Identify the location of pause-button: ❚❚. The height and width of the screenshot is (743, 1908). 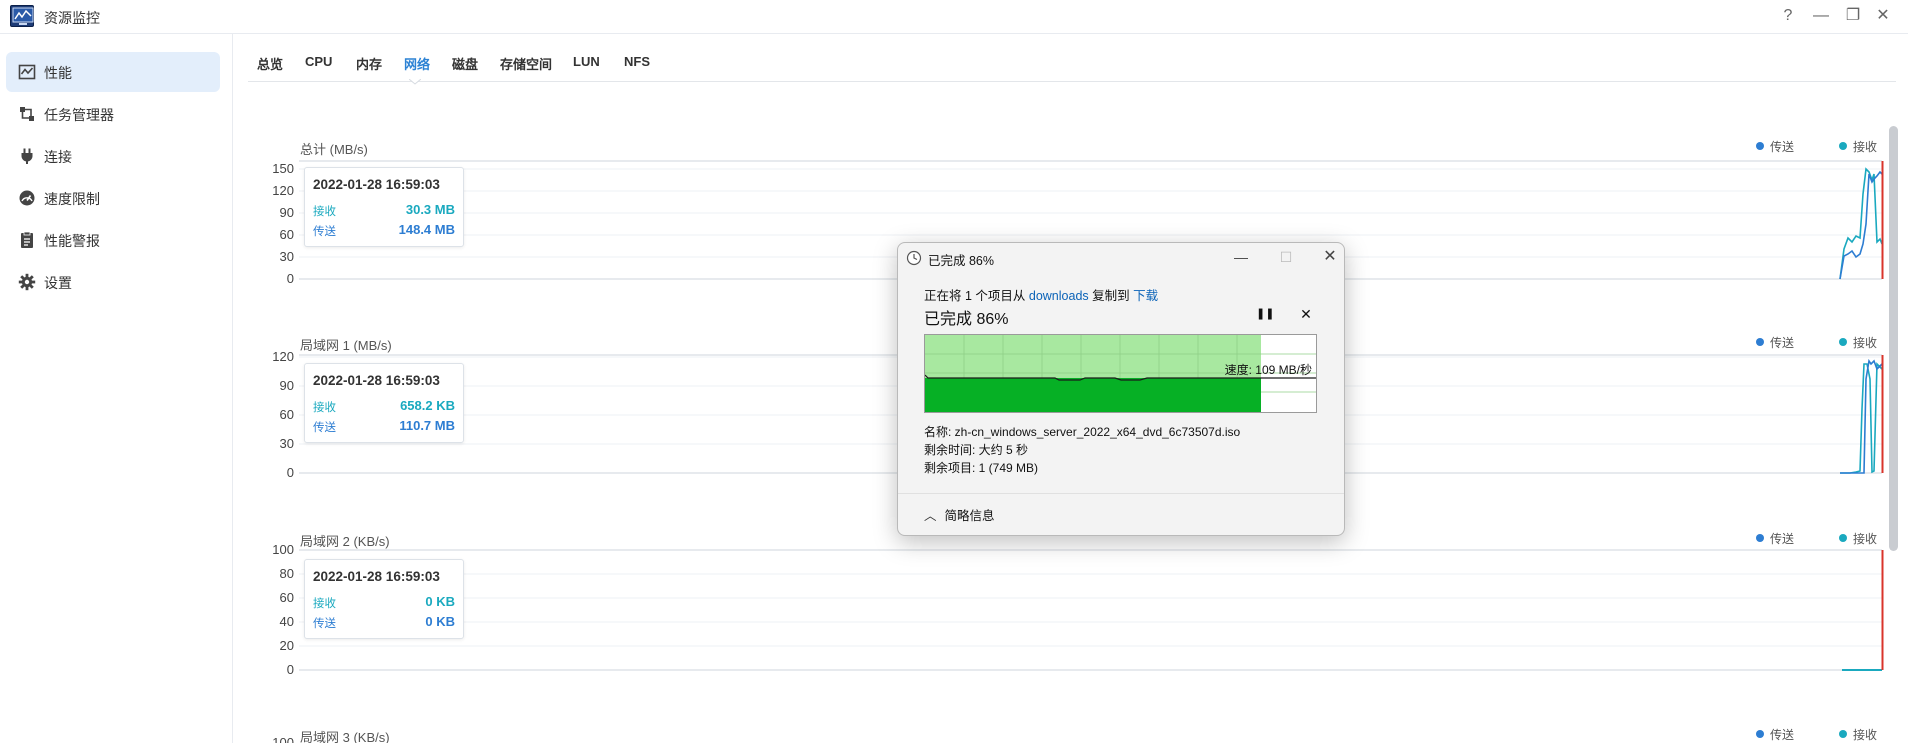
(1265, 315).